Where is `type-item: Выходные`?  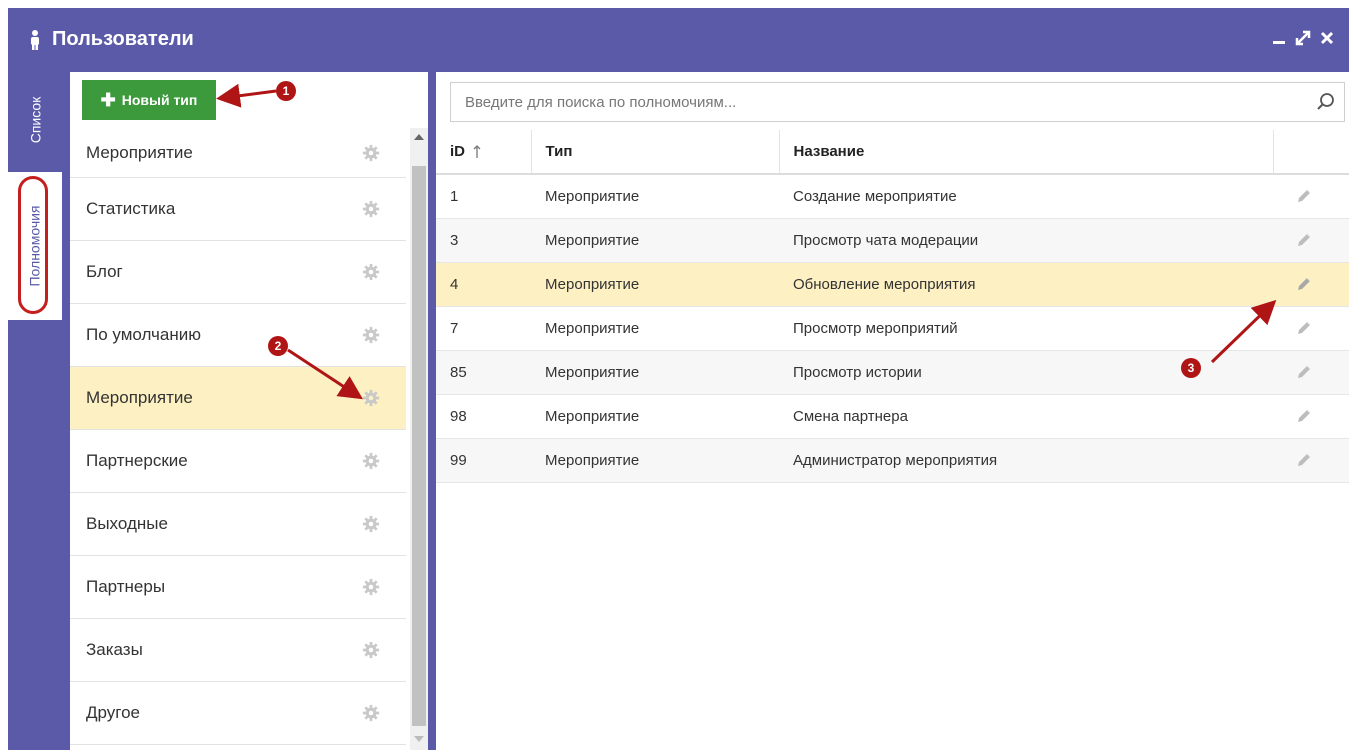
type-item: Выходные is located at coordinates (238, 524).